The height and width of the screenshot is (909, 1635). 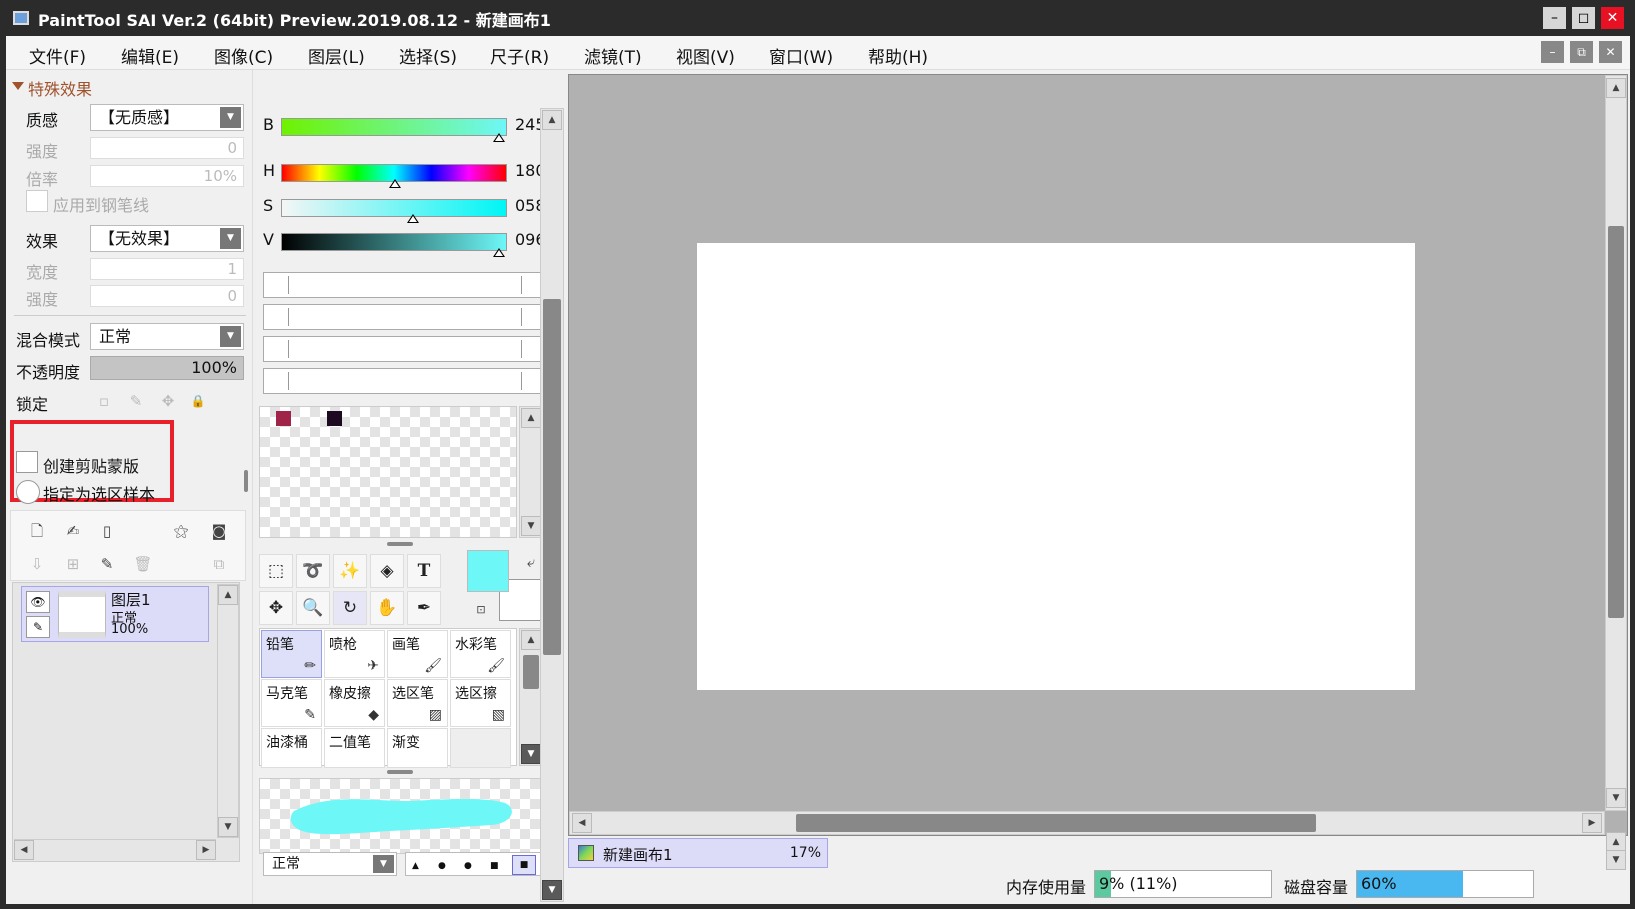 What do you see at coordinates (1581, 52) in the screenshot?
I see `canvas-restore-button: ⧉` at bounding box center [1581, 52].